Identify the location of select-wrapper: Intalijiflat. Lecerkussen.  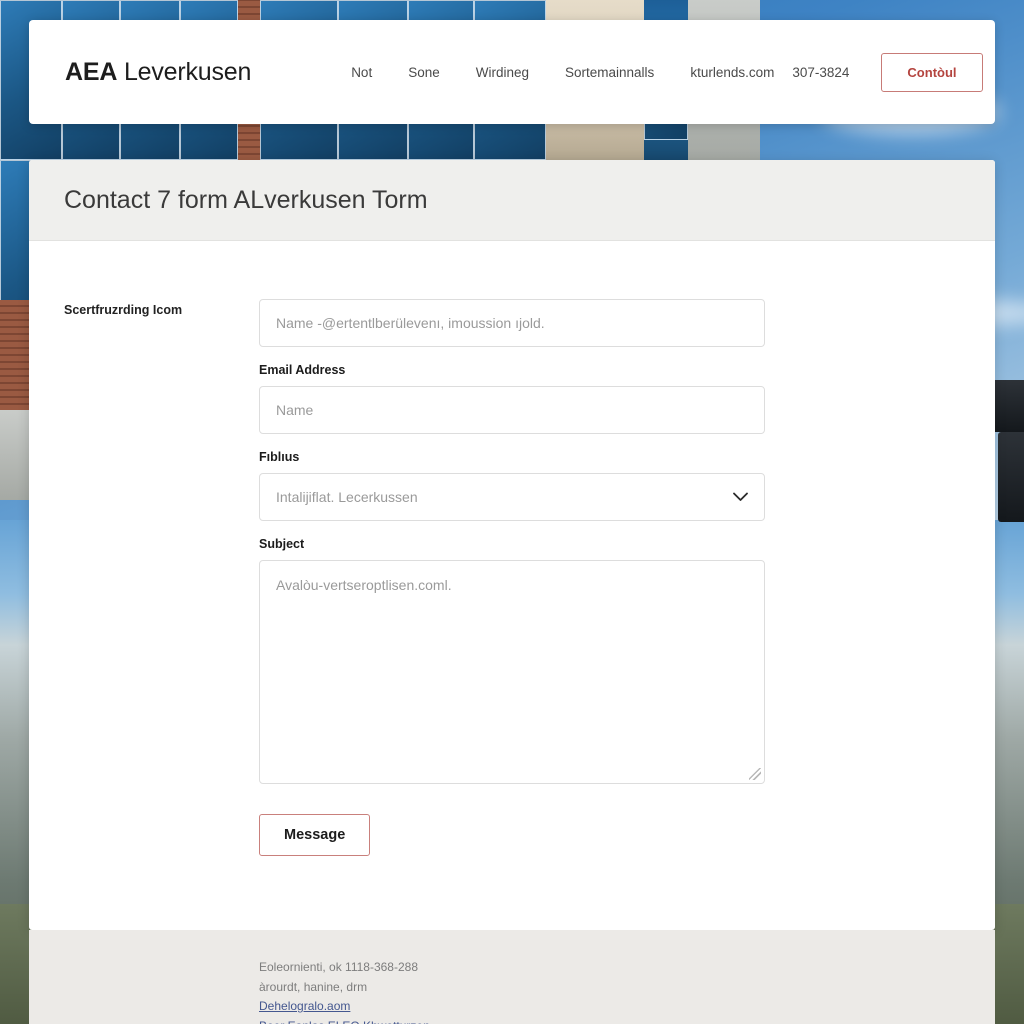
(512, 497).